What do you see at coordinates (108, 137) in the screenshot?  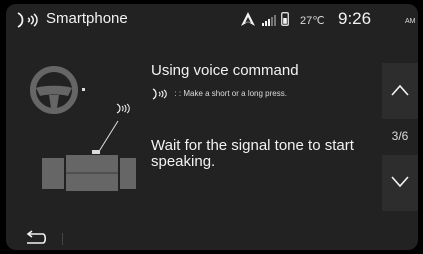 I see `pointer-line` at bounding box center [108, 137].